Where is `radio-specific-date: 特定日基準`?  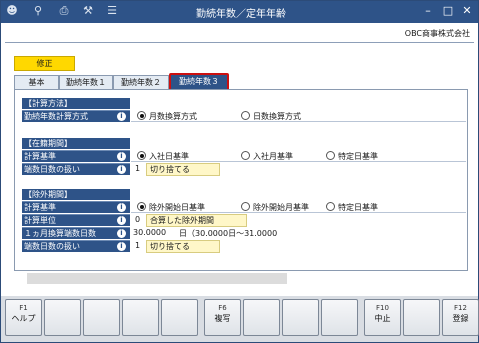
radio-specific-date: 特定日基準 is located at coordinates (352, 156).